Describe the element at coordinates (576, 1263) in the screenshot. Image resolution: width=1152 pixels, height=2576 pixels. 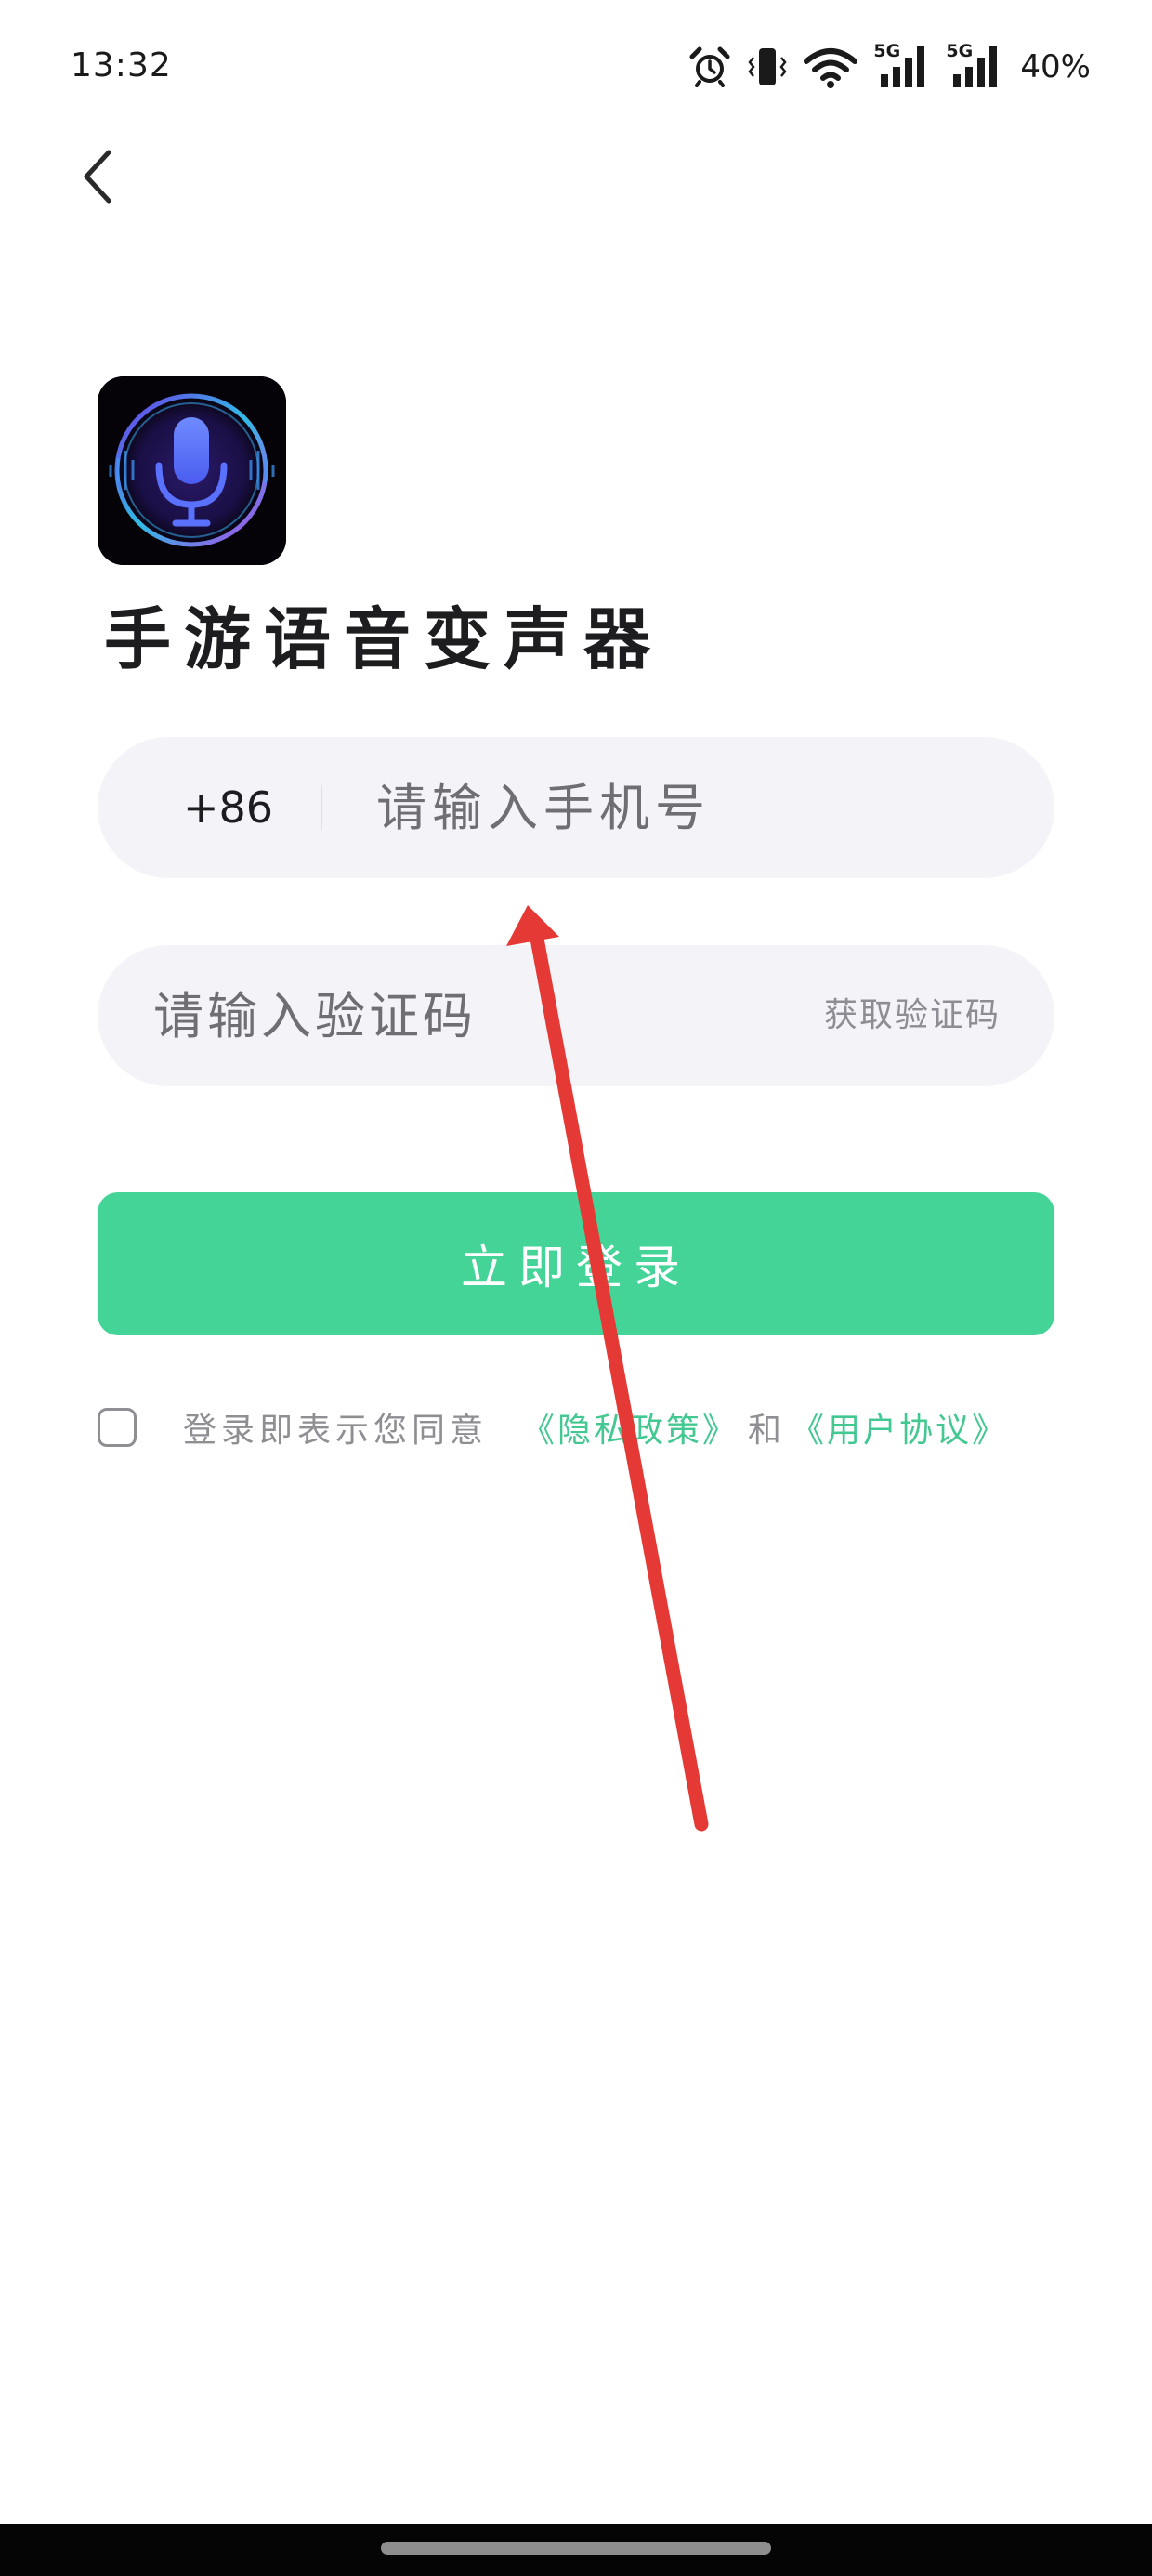
I see `login-button: 立即登录` at that location.